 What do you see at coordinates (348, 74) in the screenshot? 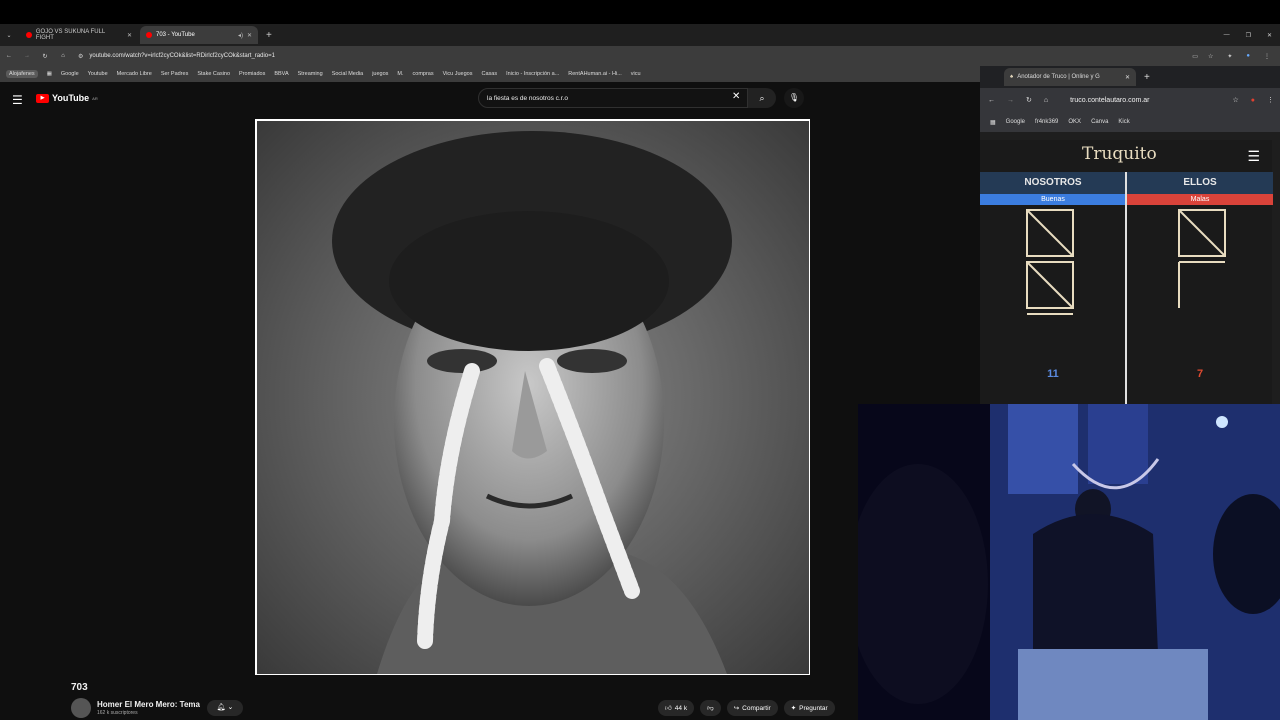
I see `bookmark-item: Social Media` at bounding box center [348, 74].